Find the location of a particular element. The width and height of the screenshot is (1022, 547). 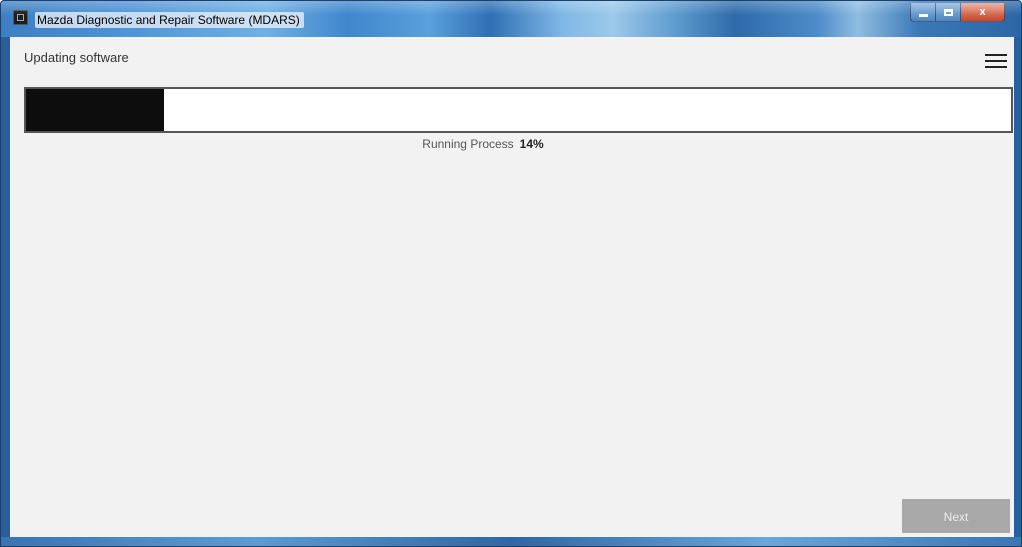

progress-percent: 14% is located at coordinates (531, 144).